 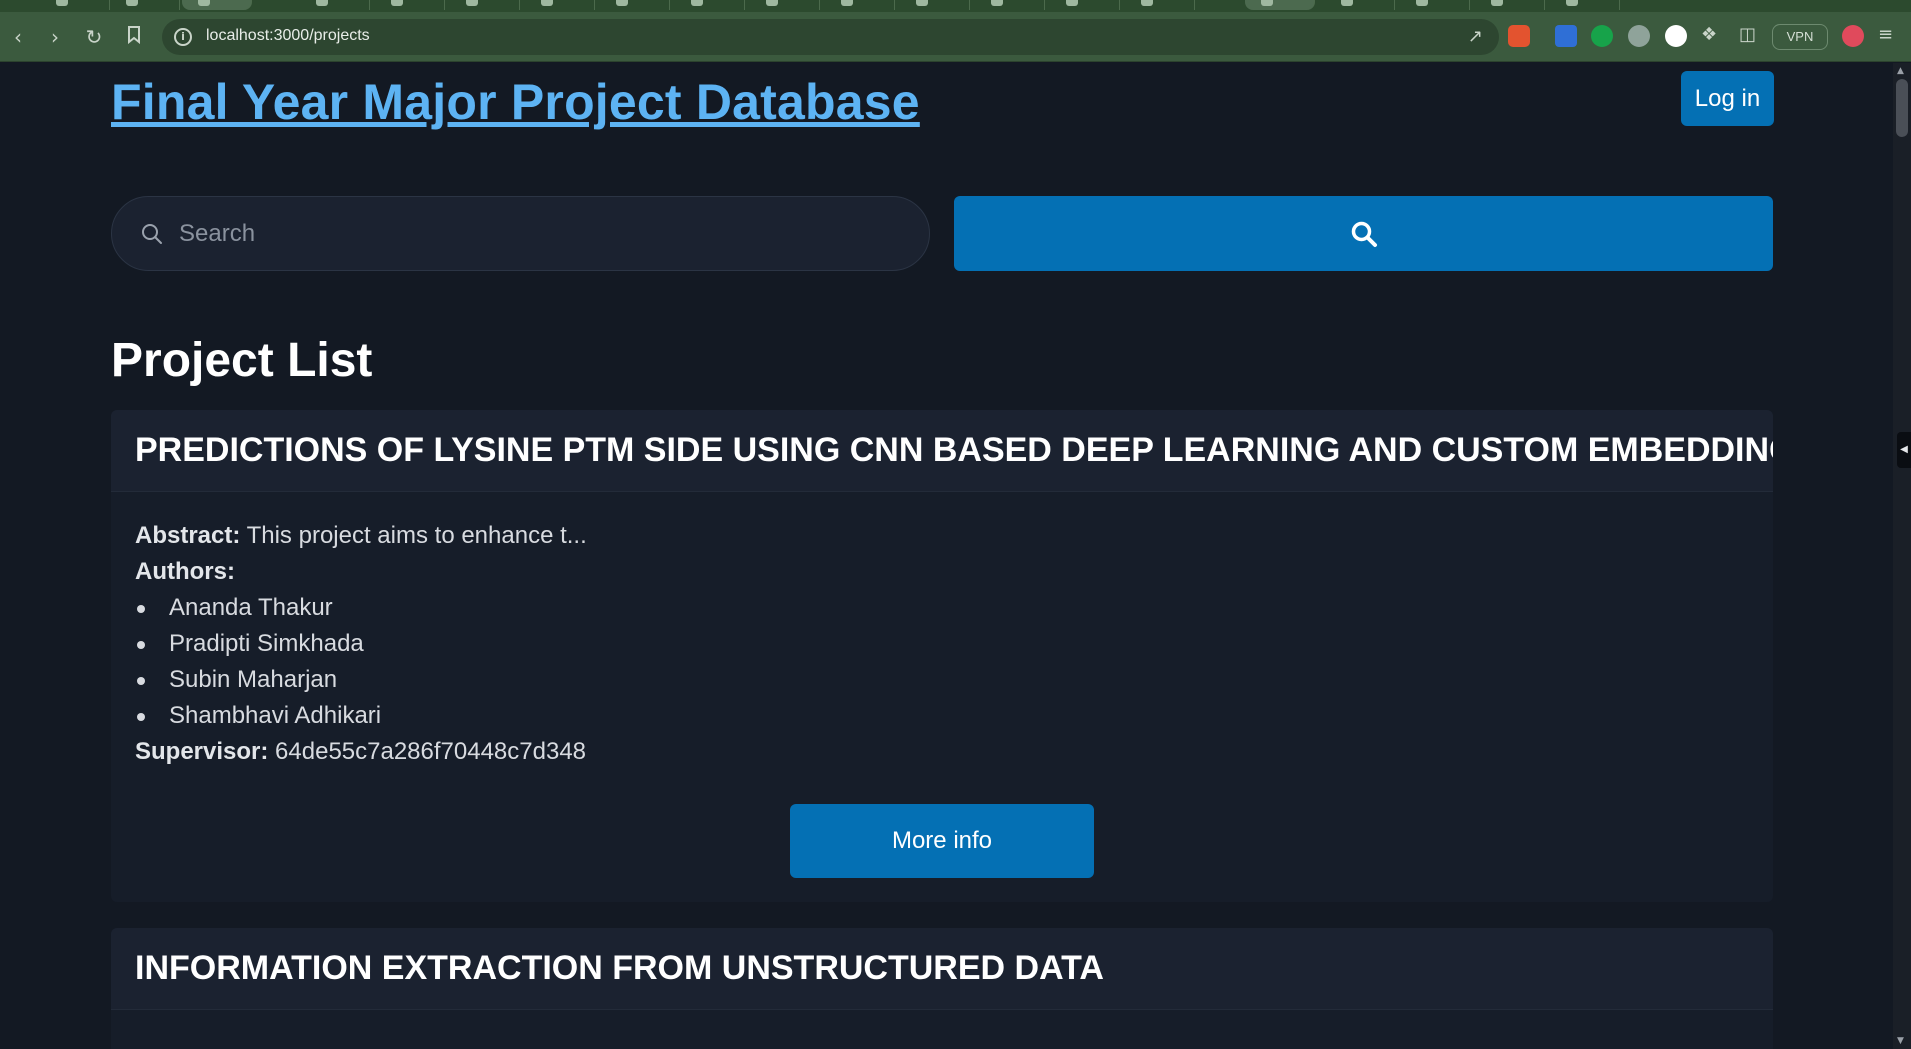 I want to click on address-url: localhost:3000/projects, so click(x=288, y=36).